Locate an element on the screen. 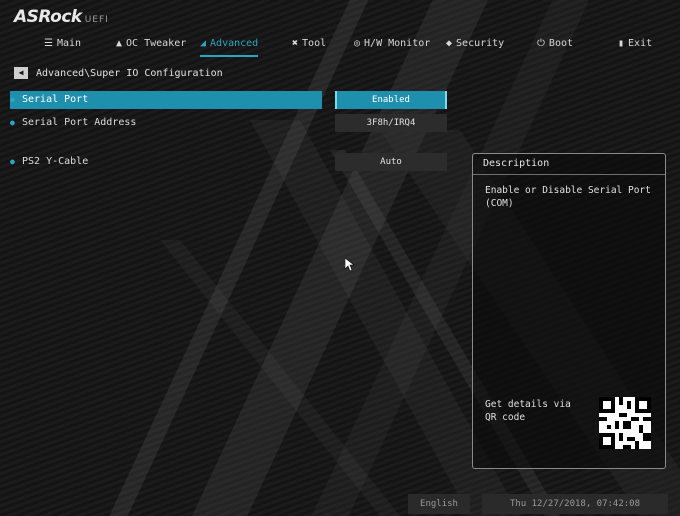  setting-label: Serial Port is located at coordinates (55, 99).